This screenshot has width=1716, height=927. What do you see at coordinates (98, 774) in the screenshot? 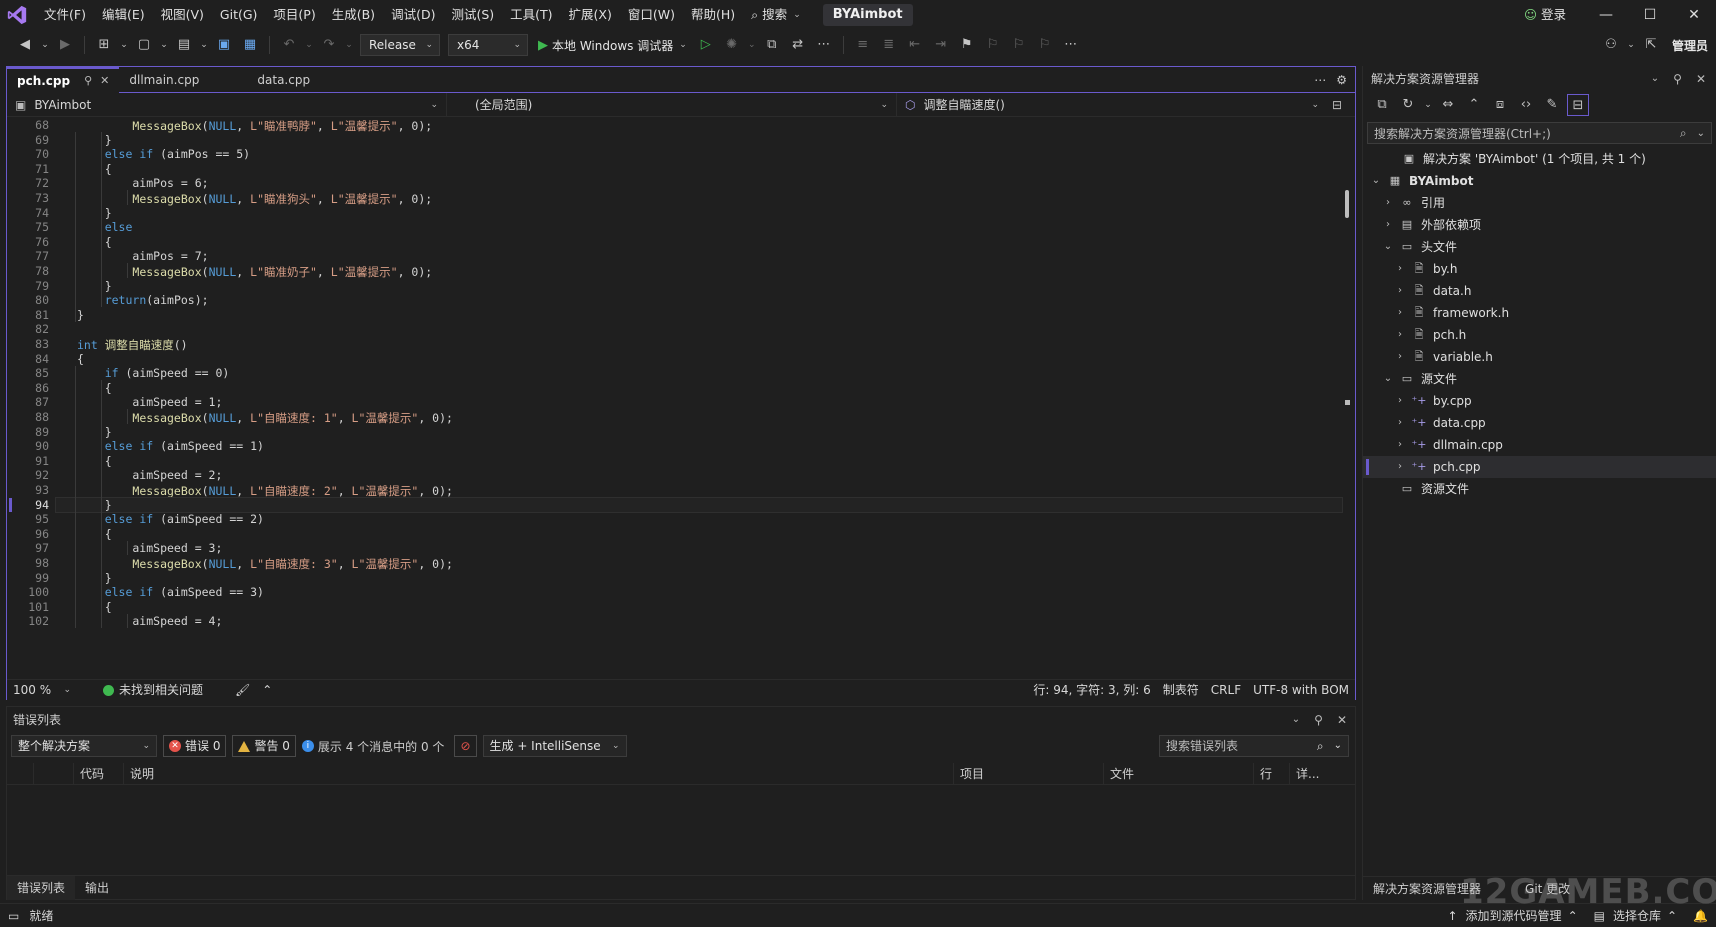
I see `column-code: 代码` at bounding box center [98, 774].